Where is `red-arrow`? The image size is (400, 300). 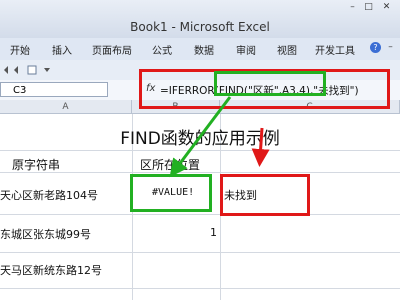 red-arrow is located at coordinates (260, 147).